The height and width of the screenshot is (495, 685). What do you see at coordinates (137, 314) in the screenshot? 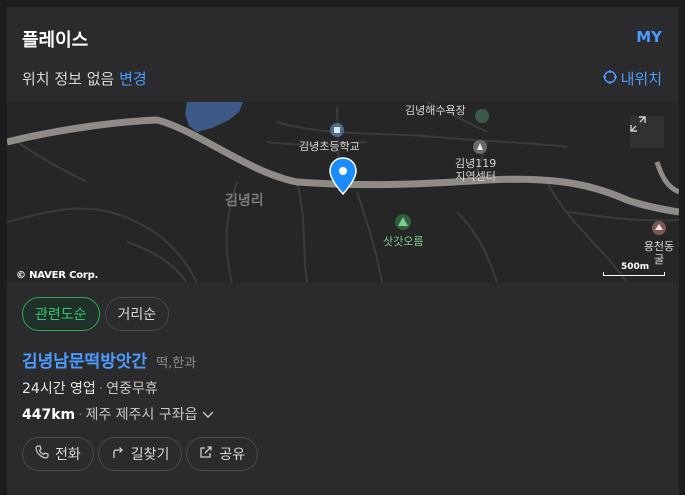
I see `sort-distance-button: 거리순` at bounding box center [137, 314].